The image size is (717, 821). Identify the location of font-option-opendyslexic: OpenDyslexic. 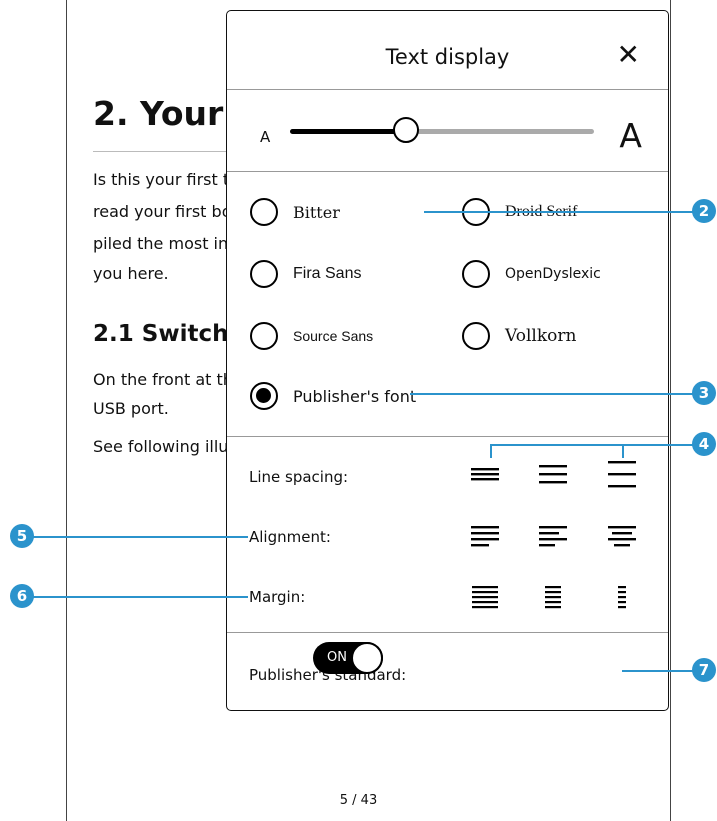
(531, 274).